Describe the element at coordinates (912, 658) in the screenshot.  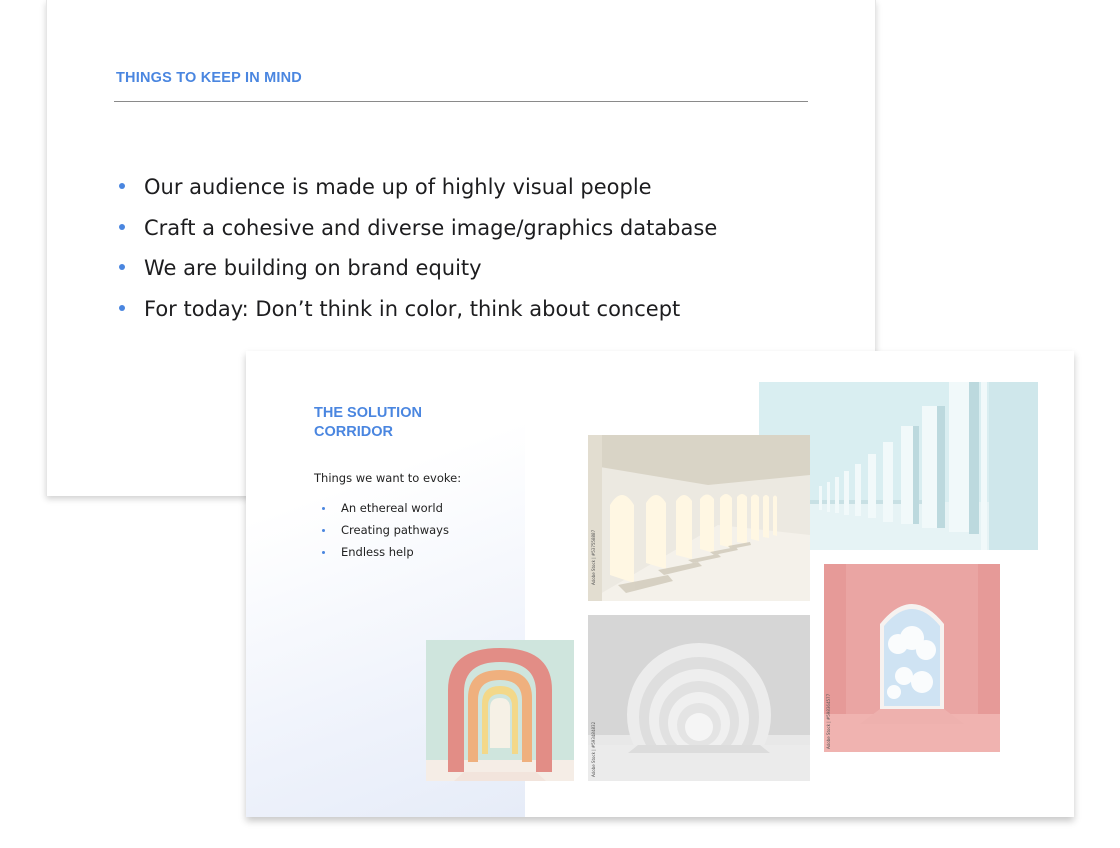
I see `pink-room-cloud-window-photo: Adobe Stock | #598364577` at that location.